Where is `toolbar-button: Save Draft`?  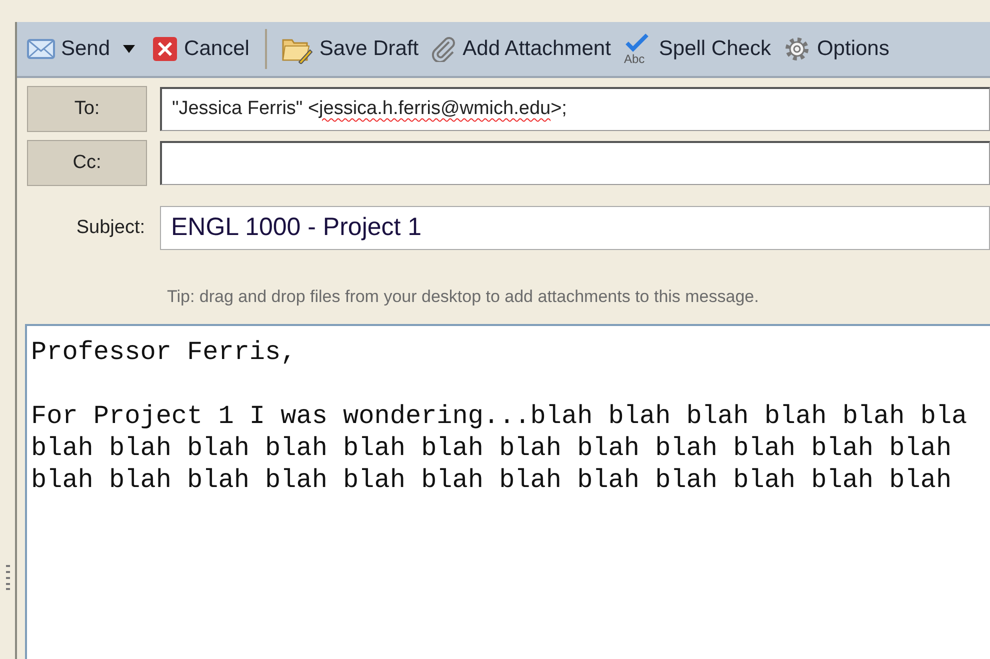 toolbar-button: Save Draft is located at coordinates (354, 49).